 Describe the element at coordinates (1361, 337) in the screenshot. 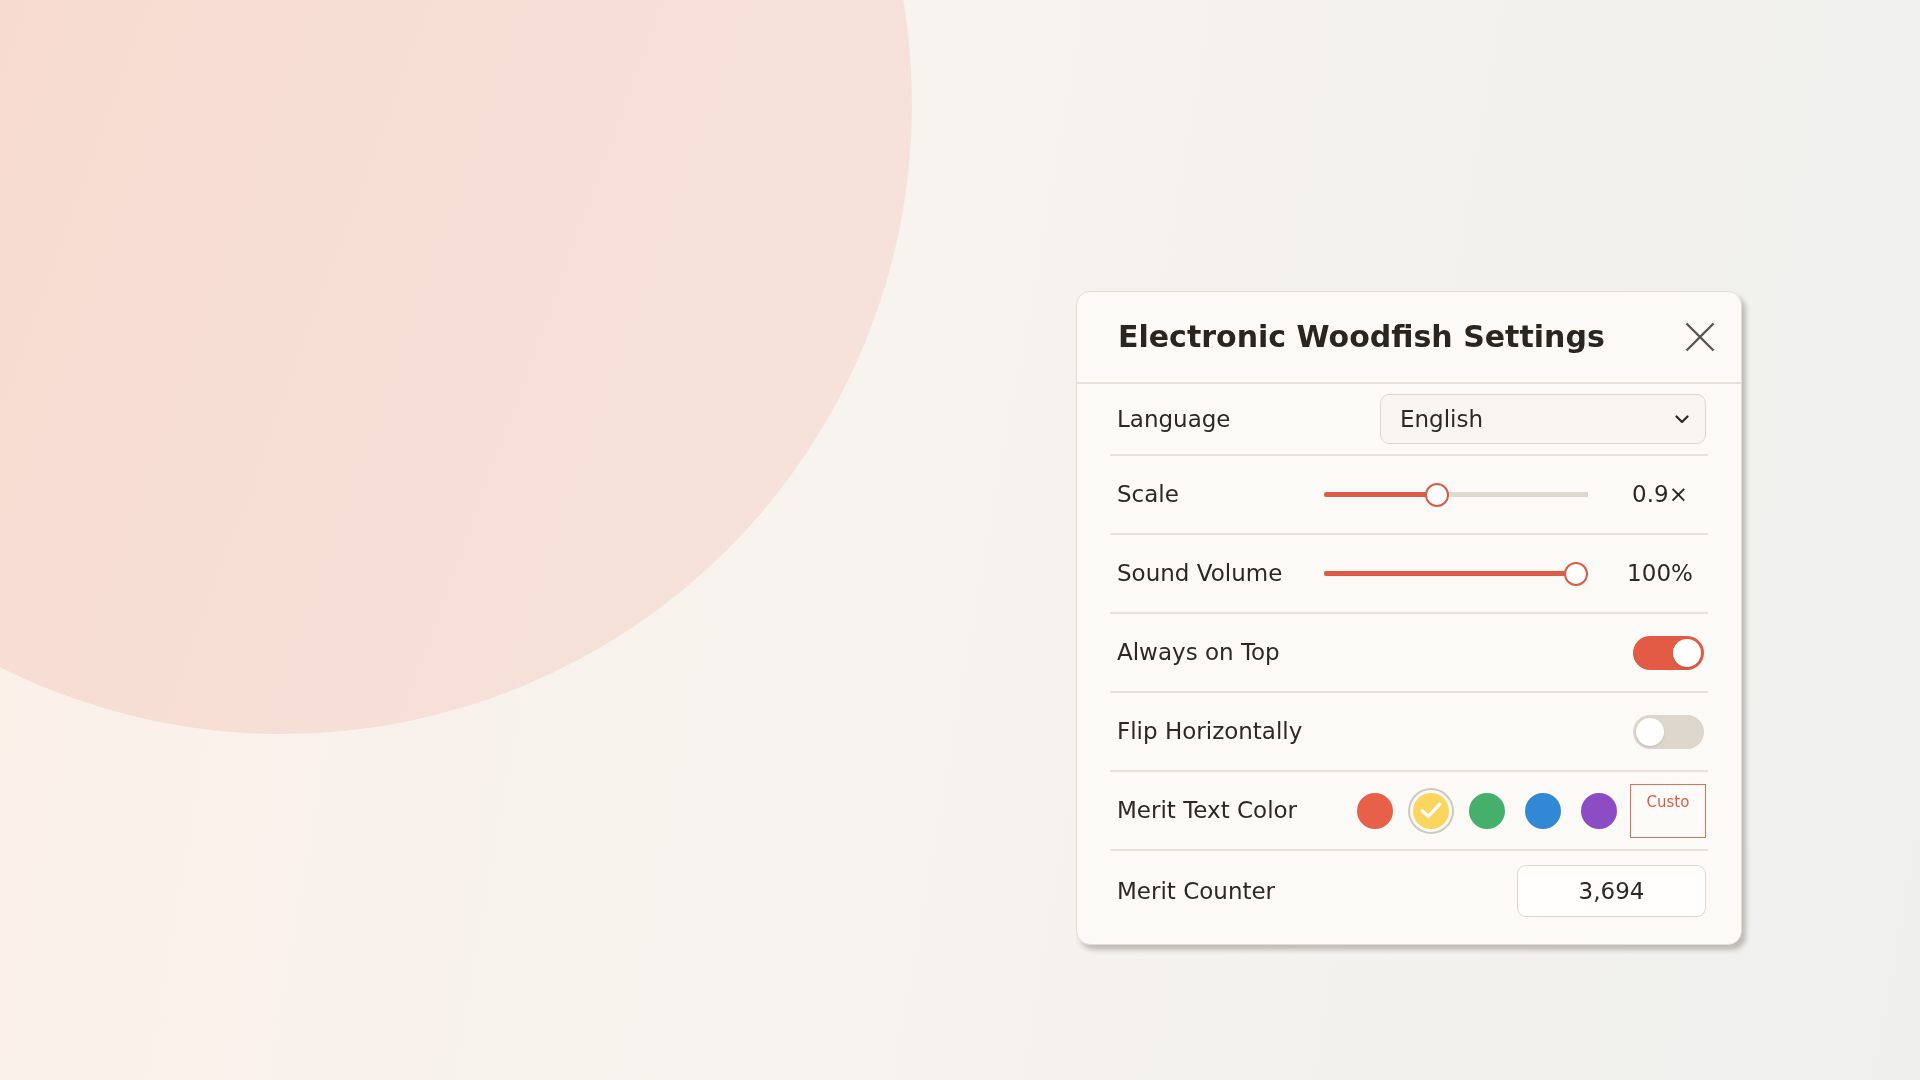

I see `dialog-title: Electronic Woodfish Settings` at that location.